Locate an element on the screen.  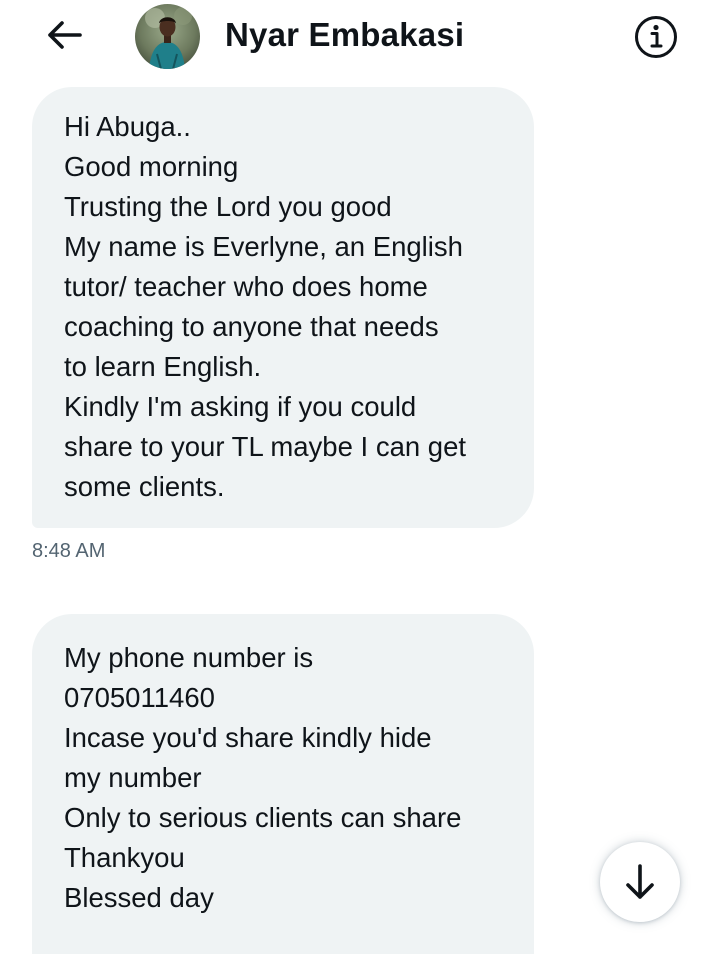
message-line: Hi Abuga.. is located at coordinates (127, 126).